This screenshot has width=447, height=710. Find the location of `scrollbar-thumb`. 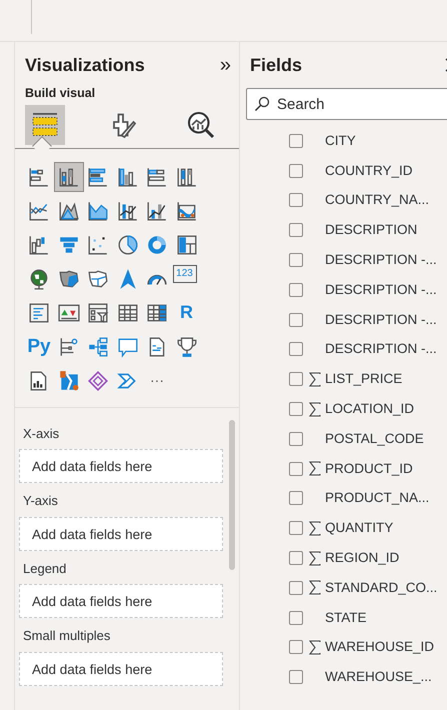

scrollbar-thumb is located at coordinates (232, 495).